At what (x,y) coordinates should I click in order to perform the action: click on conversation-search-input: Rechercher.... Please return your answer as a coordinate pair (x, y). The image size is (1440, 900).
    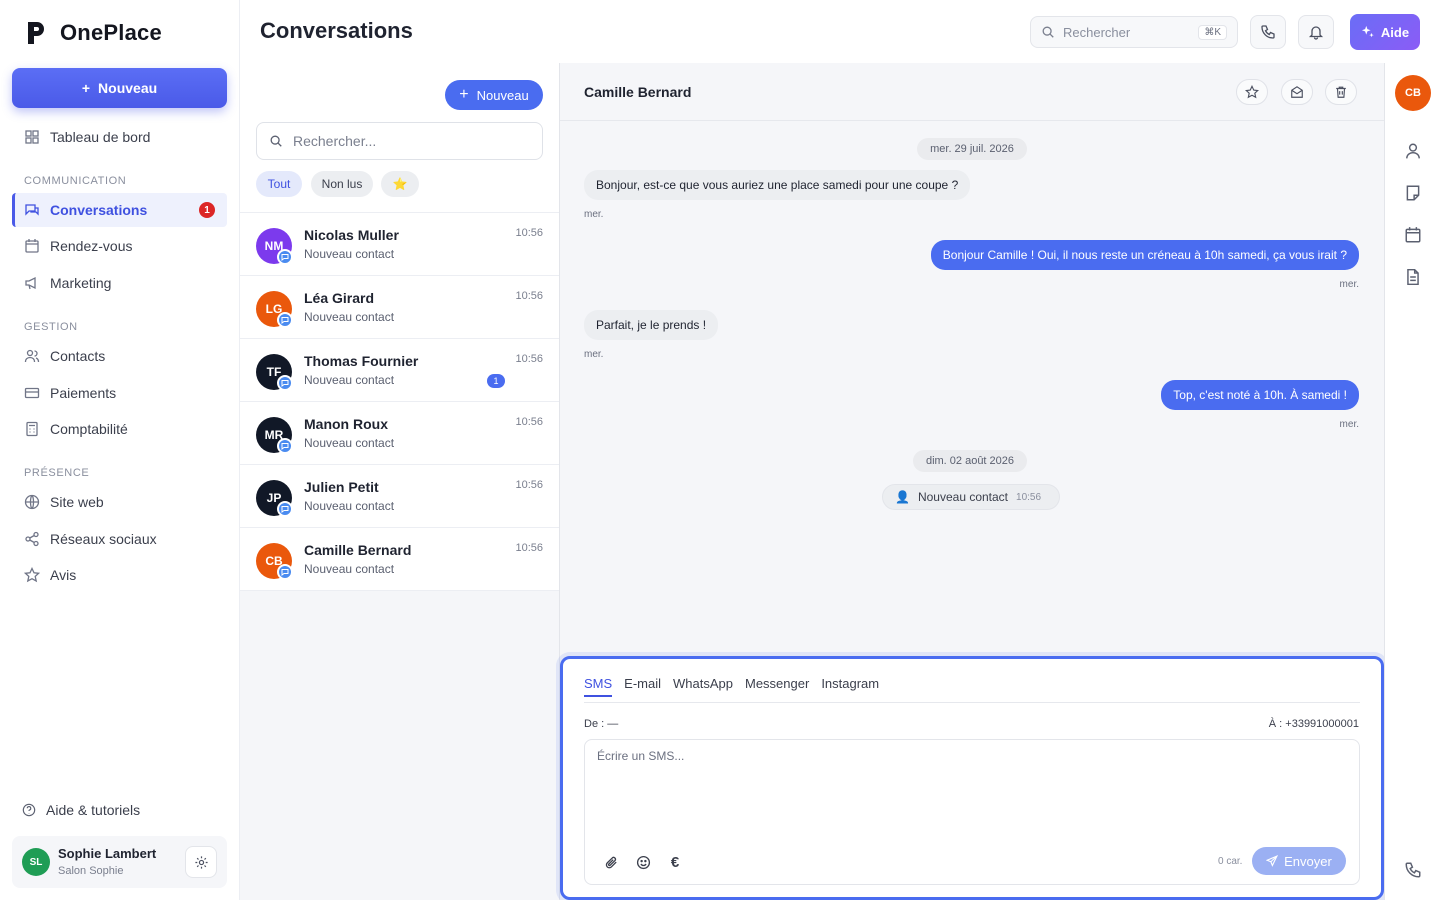
    Looking at the image, I should click on (399, 141).